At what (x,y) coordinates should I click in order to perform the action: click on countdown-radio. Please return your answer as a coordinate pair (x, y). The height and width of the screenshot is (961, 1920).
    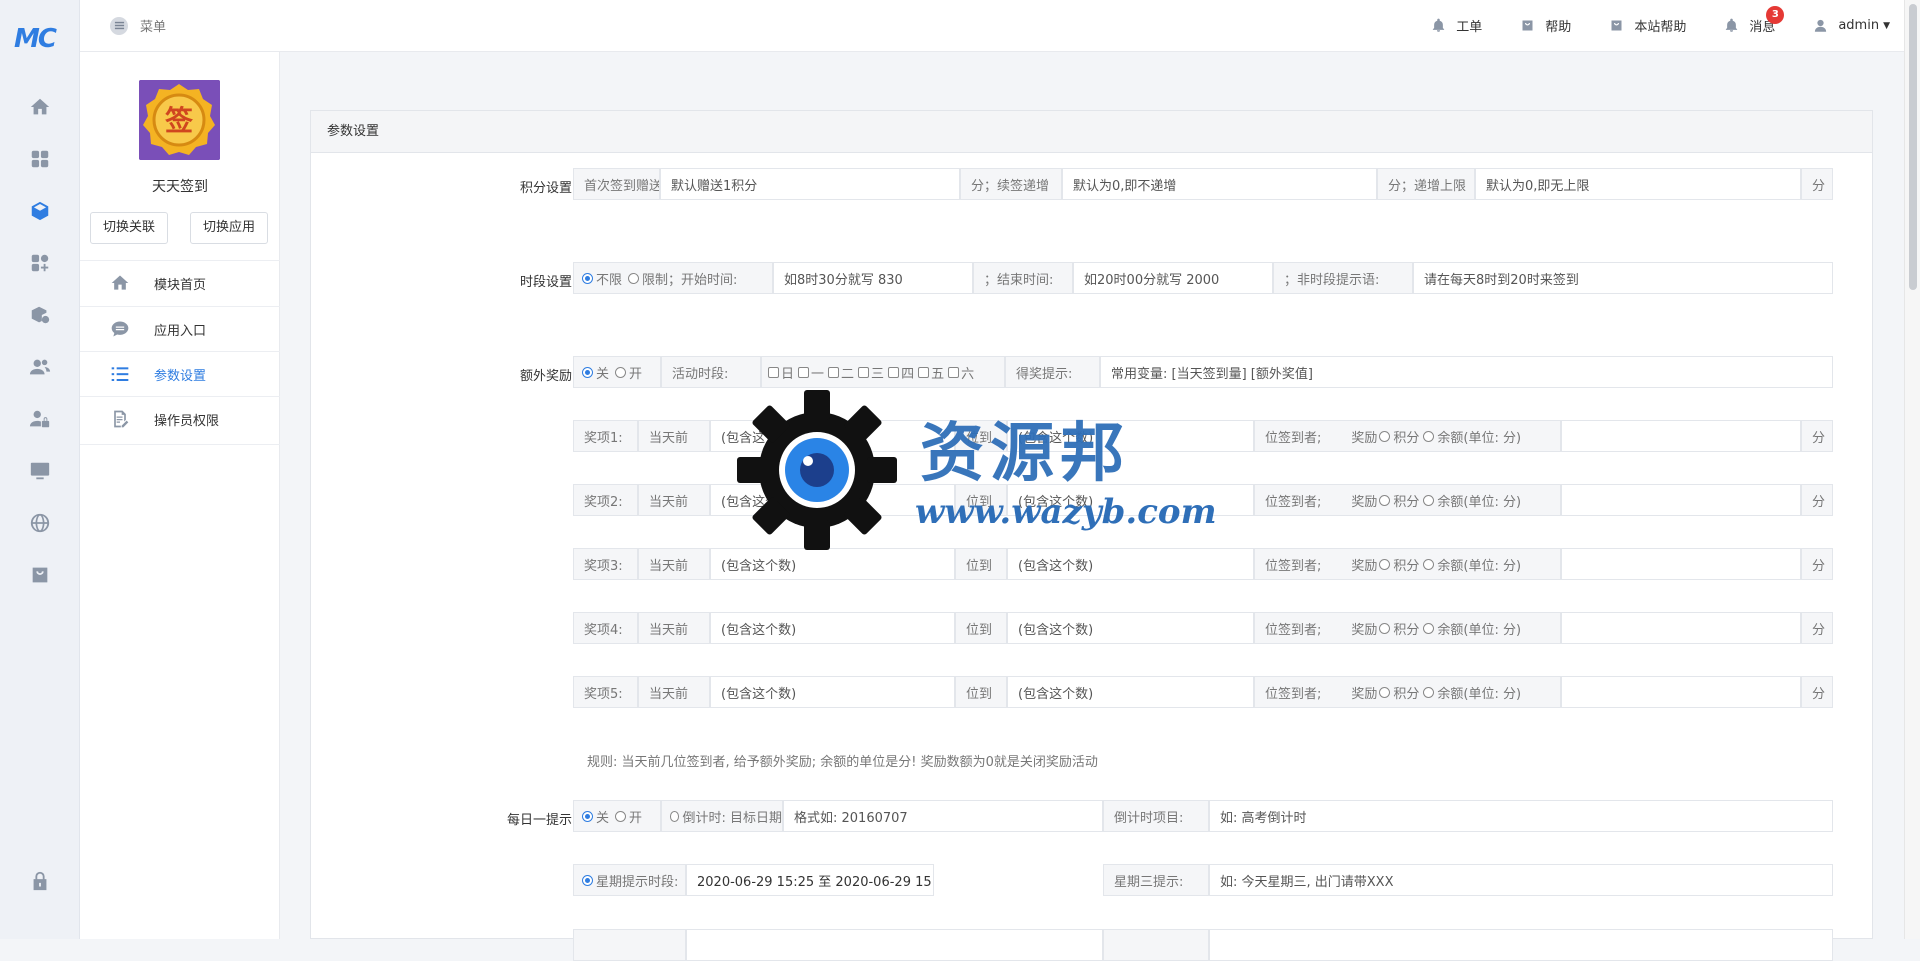
    Looking at the image, I should click on (675, 816).